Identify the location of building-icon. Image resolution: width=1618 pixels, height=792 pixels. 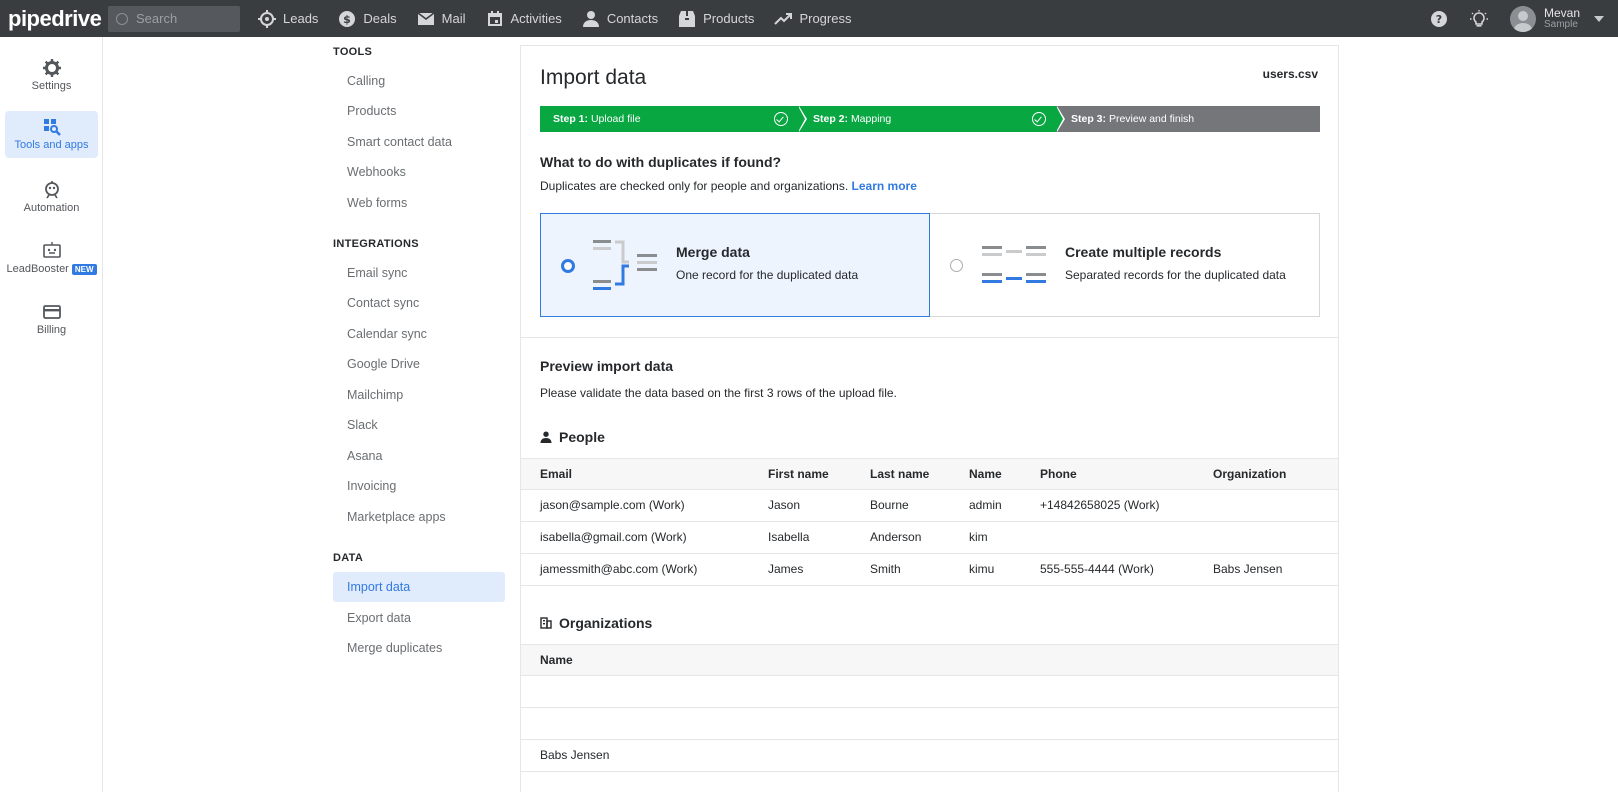
(546, 623).